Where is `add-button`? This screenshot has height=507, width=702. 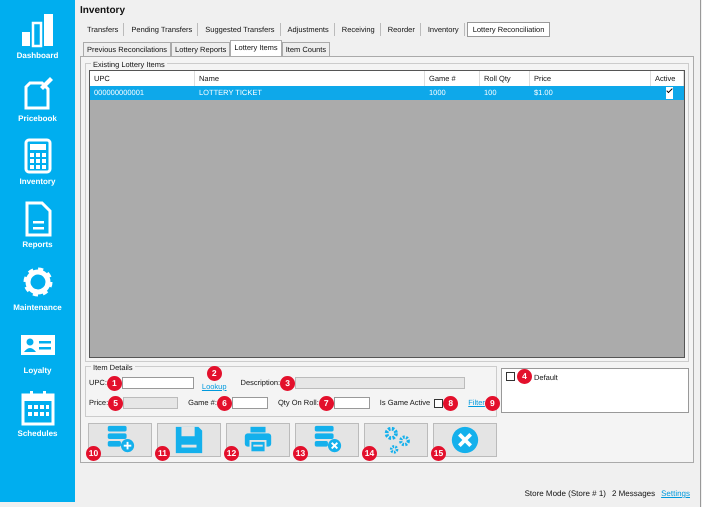 add-button is located at coordinates (120, 440).